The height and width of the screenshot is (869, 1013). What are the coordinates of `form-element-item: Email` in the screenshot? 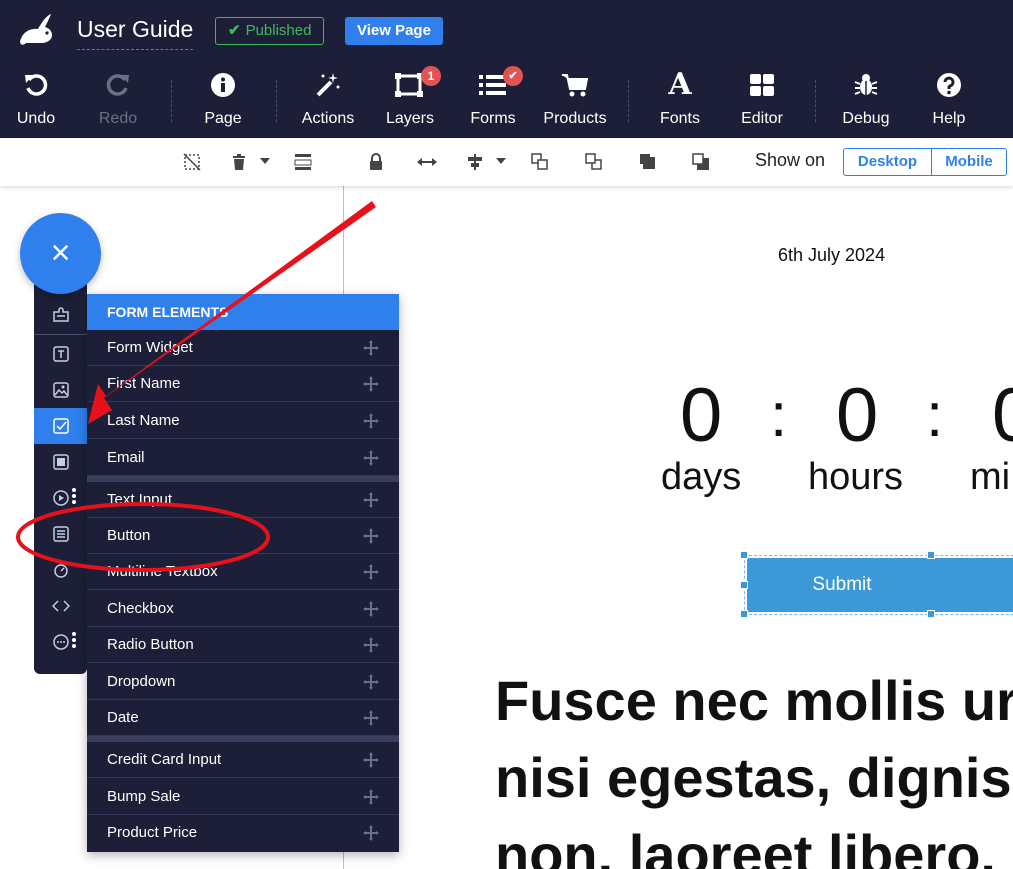 It's located at (243, 458).